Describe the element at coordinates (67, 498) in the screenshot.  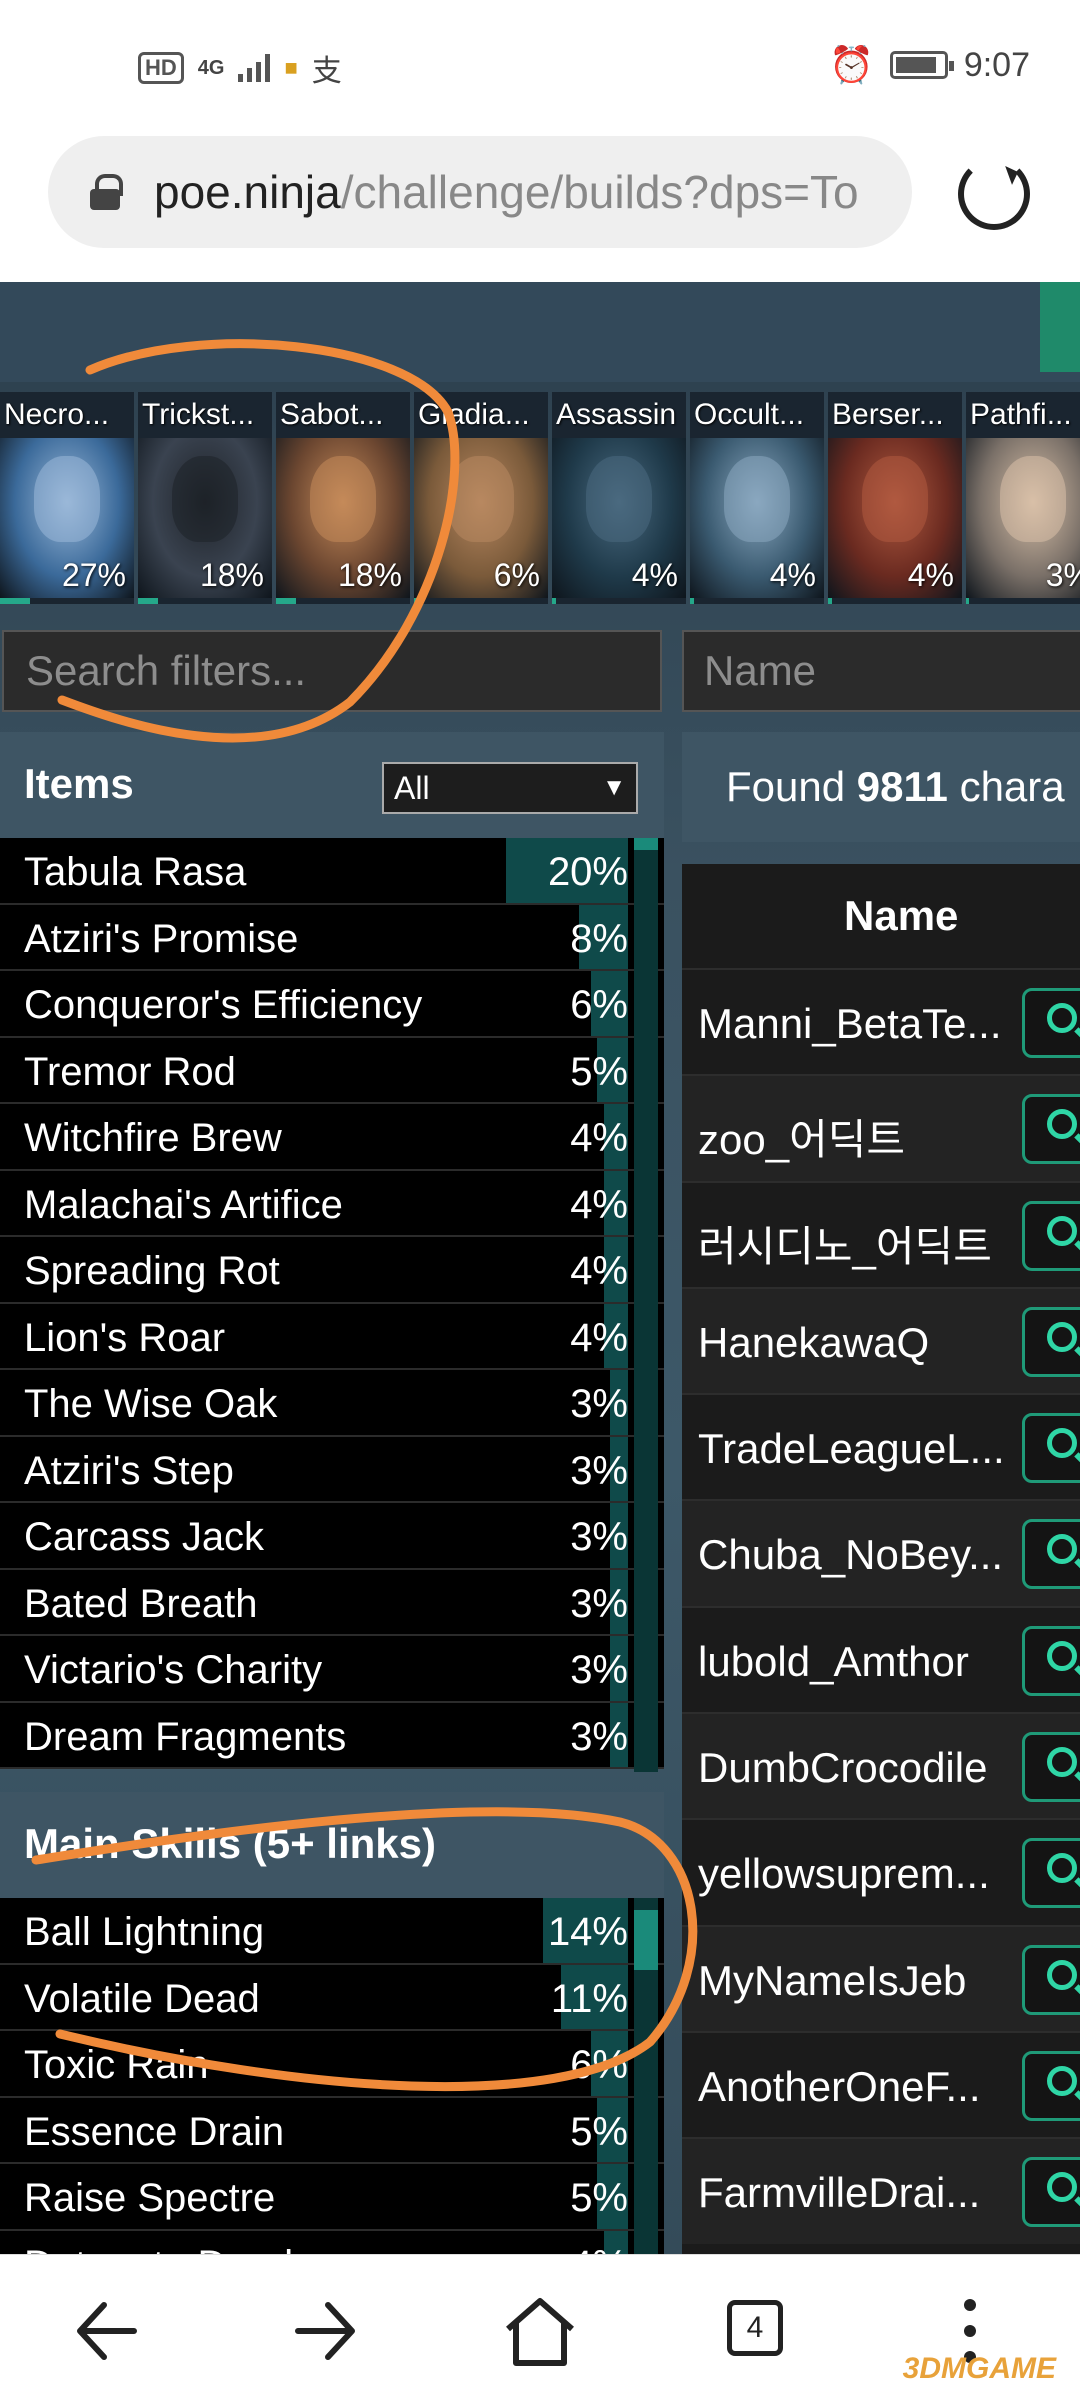
I see `class-card: Necro... 27%` at that location.